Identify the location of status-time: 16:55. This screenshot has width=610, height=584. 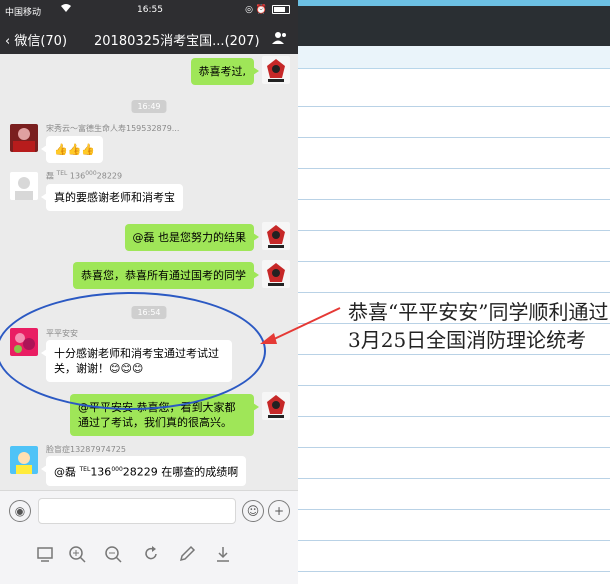
(150, 10).